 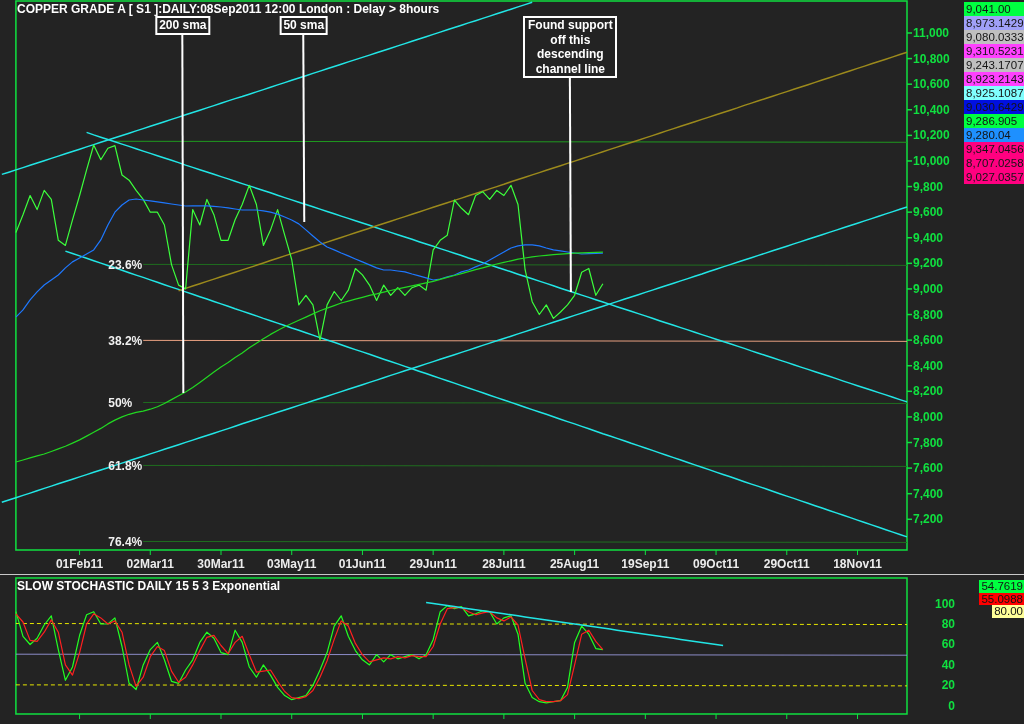 What do you see at coordinates (228, 9) in the screenshot?
I see `chart-title: COPPER GRADE A [ S1 ]:DAILY:08Sep2011 12:00 London : Delay > 8hours` at bounding box center [228, 9].